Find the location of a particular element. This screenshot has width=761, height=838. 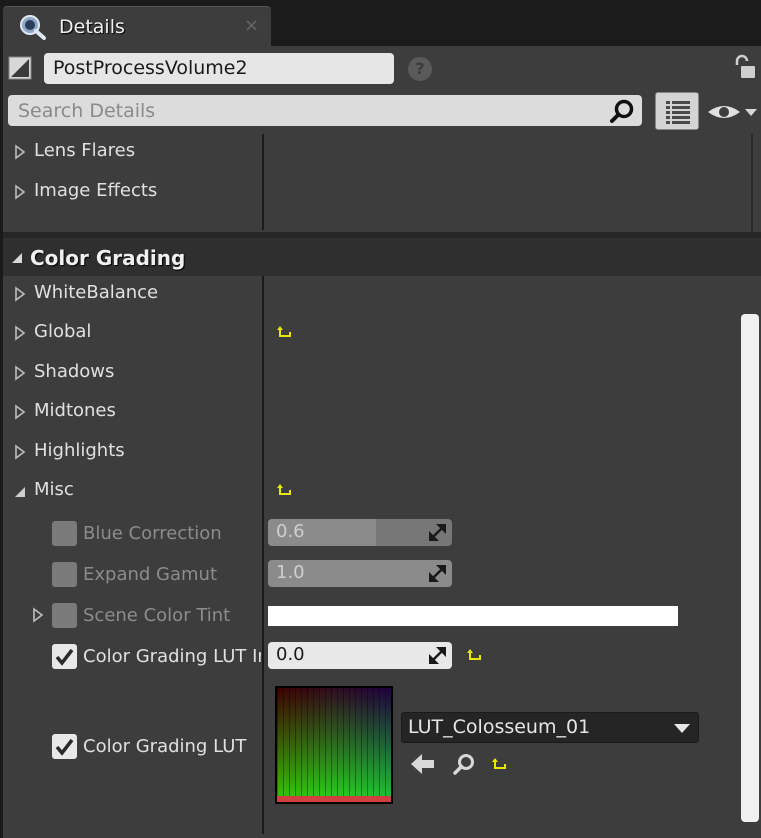

group-label: Shadows is located at coordinates (74, 371).